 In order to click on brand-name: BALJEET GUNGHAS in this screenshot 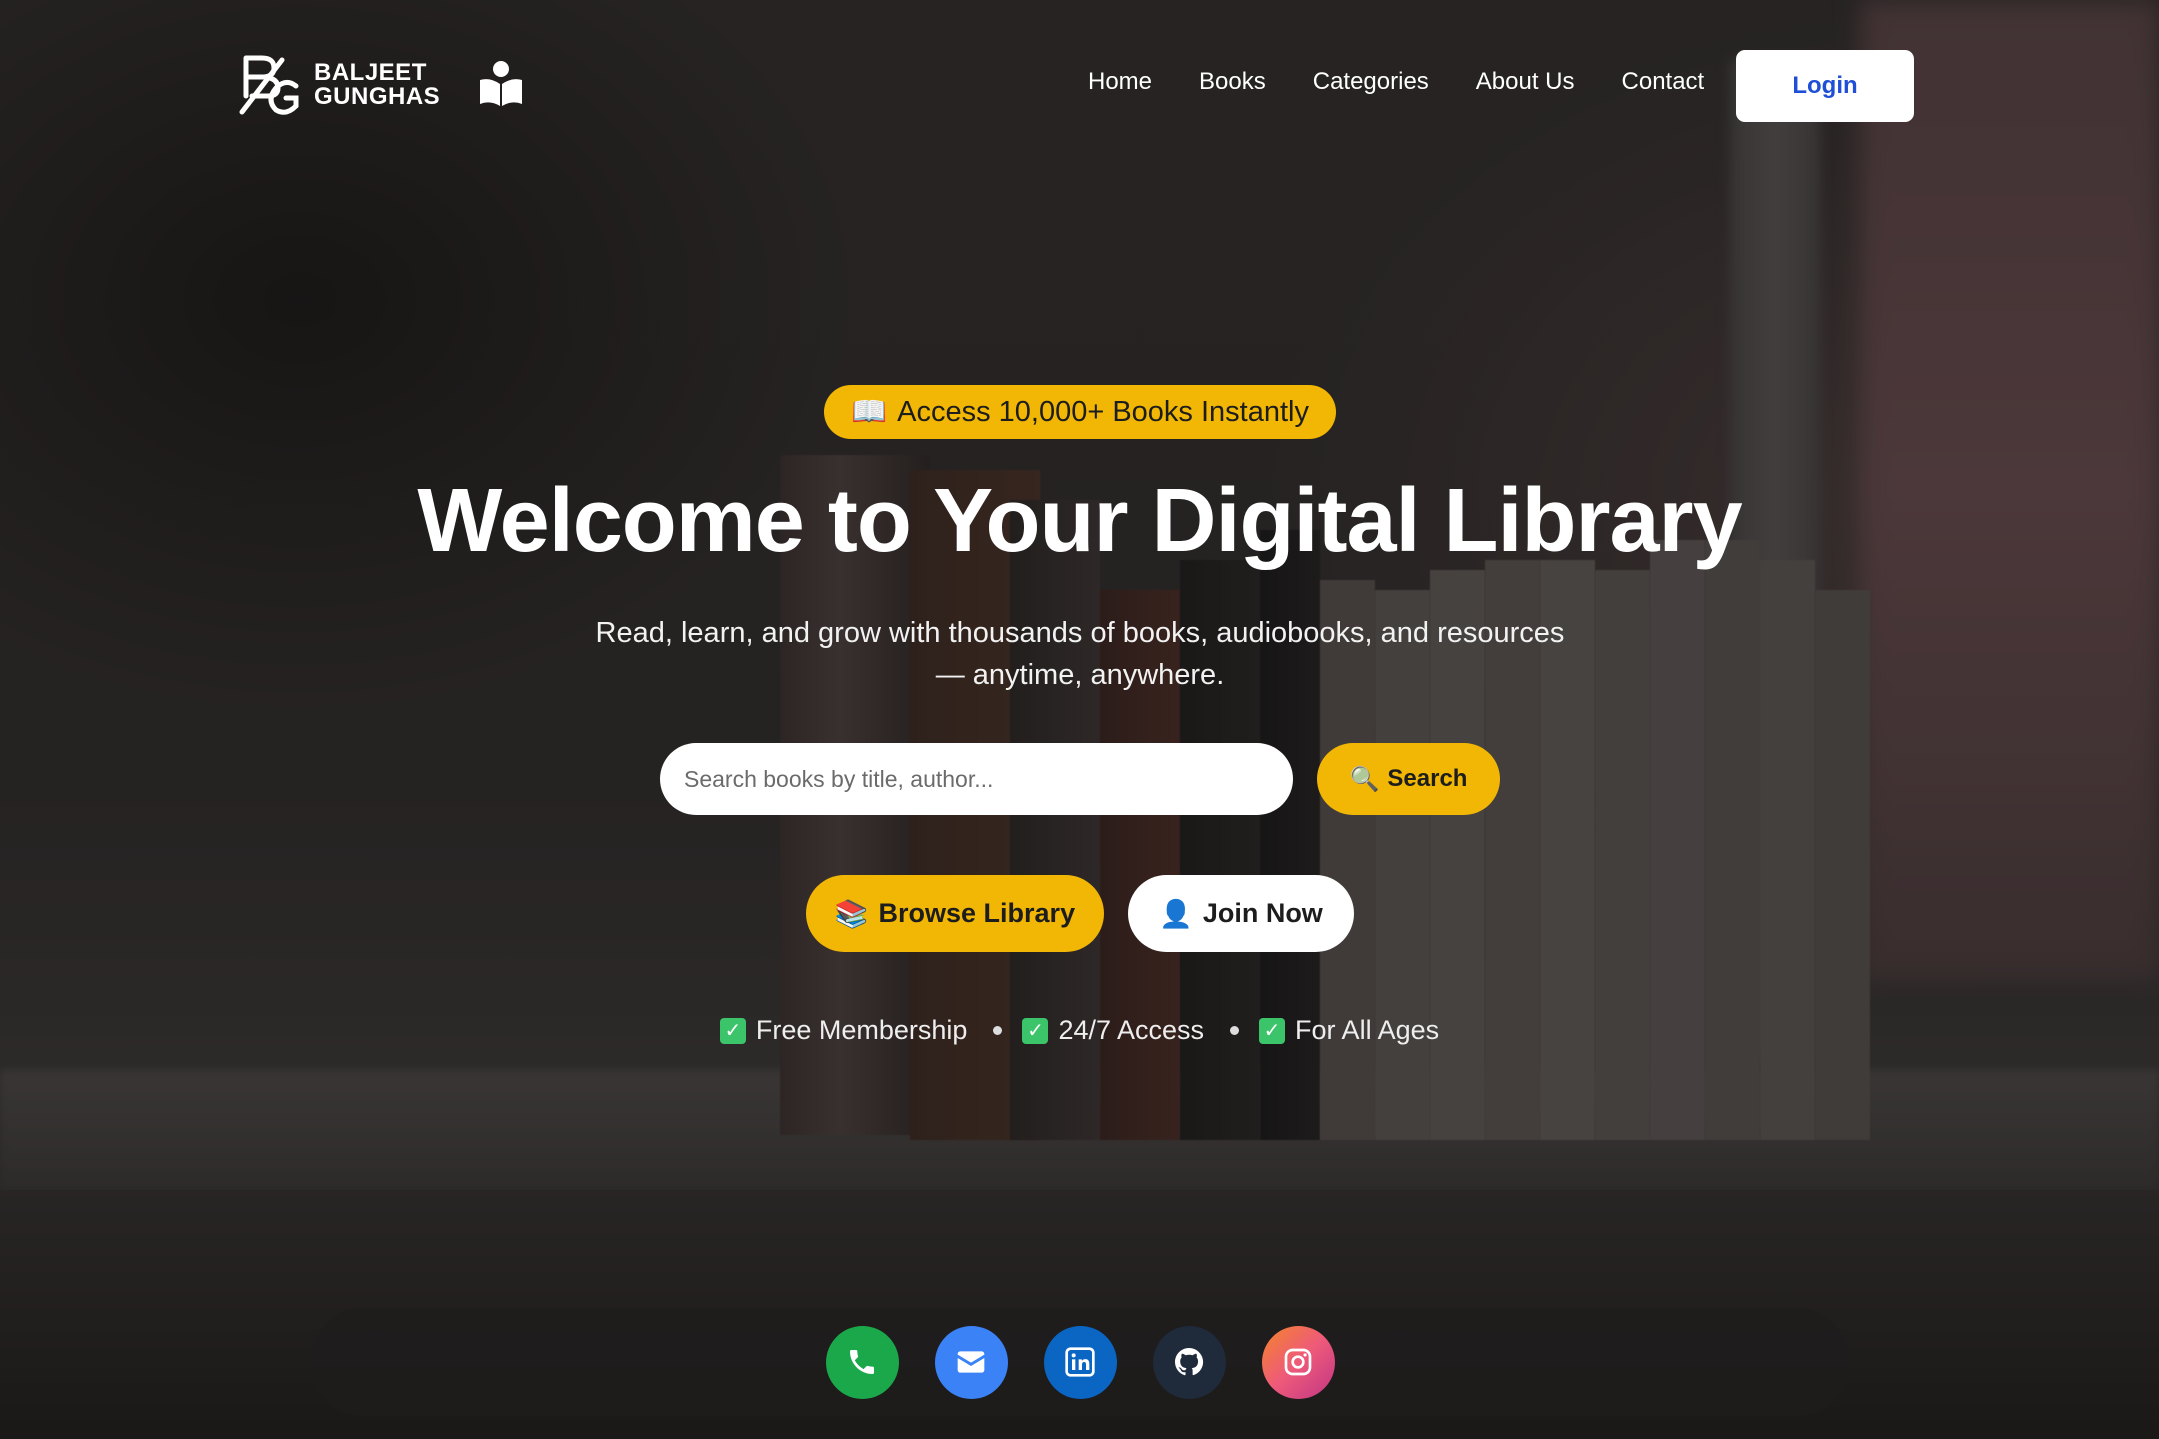, I will do `click(377, 85)`.